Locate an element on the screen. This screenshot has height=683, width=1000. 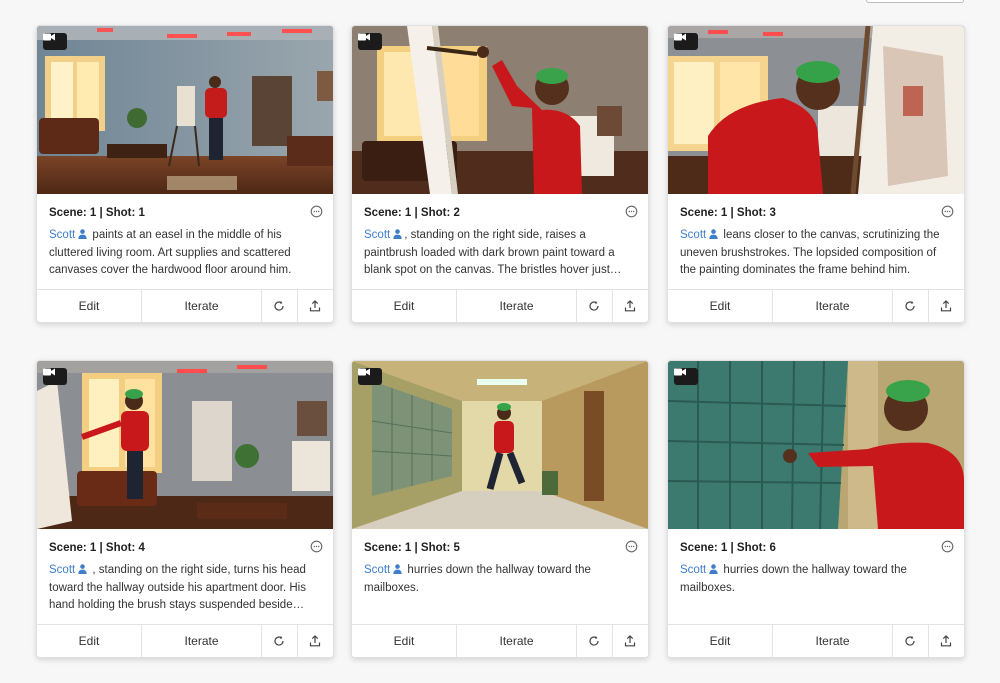
shot-title: Scene: 1 | Shot: 5 is located at coordinates (412, 548).